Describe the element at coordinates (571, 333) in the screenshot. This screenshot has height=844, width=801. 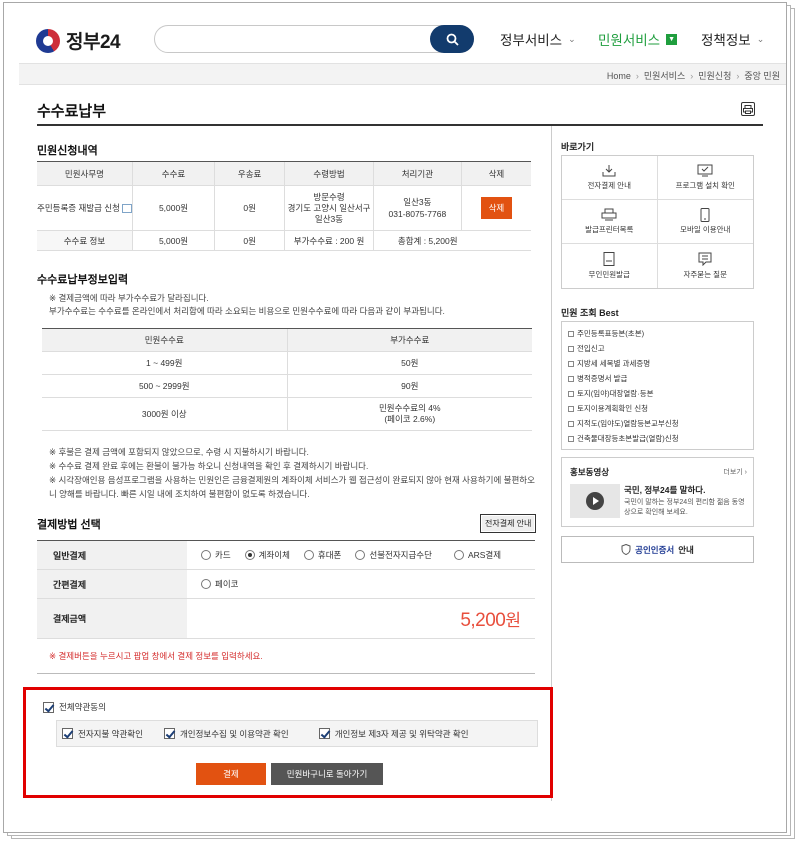
I see `square-bullet-icon` at that location.